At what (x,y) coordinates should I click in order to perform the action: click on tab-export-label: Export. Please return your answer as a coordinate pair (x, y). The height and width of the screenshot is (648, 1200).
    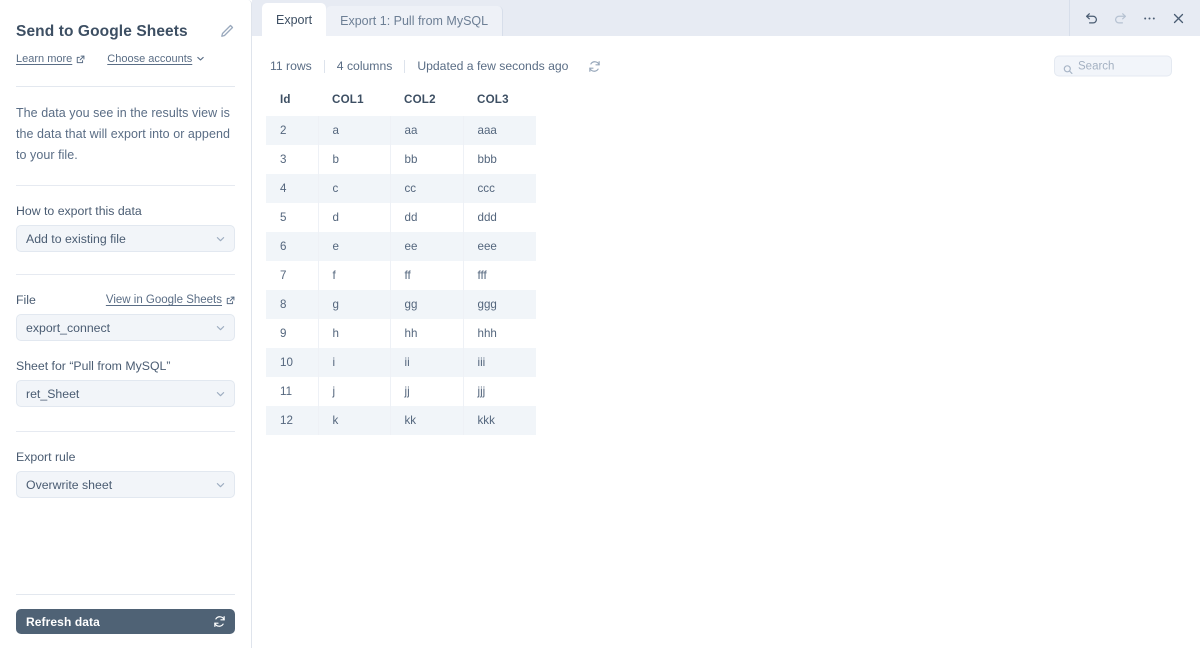
    Looking at the image, I should click on (294, 19).